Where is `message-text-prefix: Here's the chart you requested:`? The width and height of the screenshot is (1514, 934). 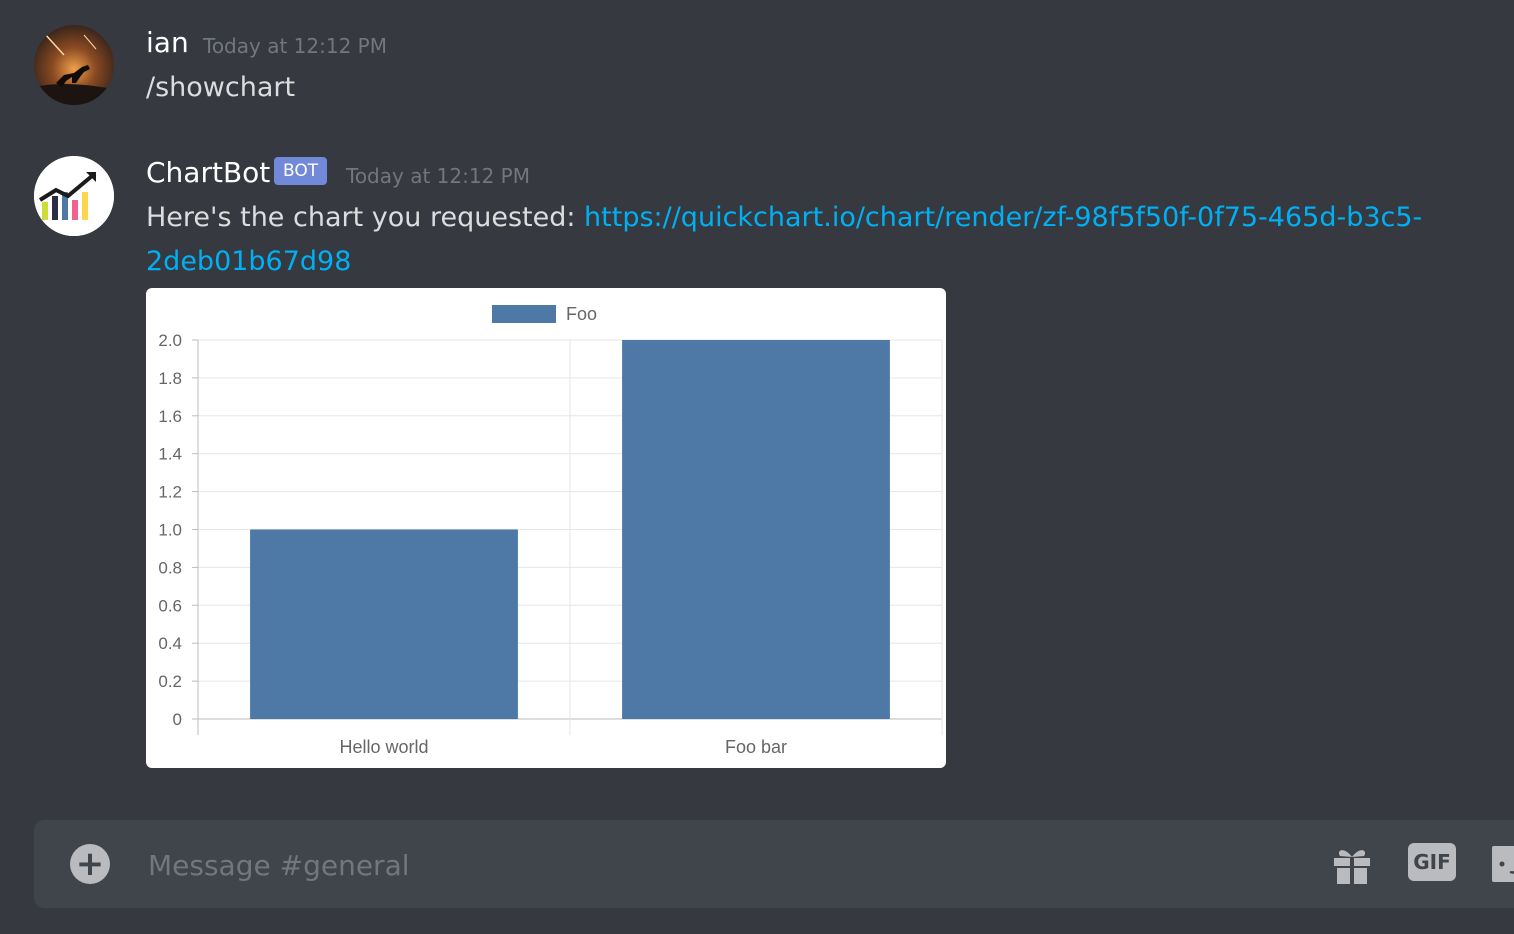
message-text-prefix: Here's the chart you requested: is located at coordinates (365, 217).